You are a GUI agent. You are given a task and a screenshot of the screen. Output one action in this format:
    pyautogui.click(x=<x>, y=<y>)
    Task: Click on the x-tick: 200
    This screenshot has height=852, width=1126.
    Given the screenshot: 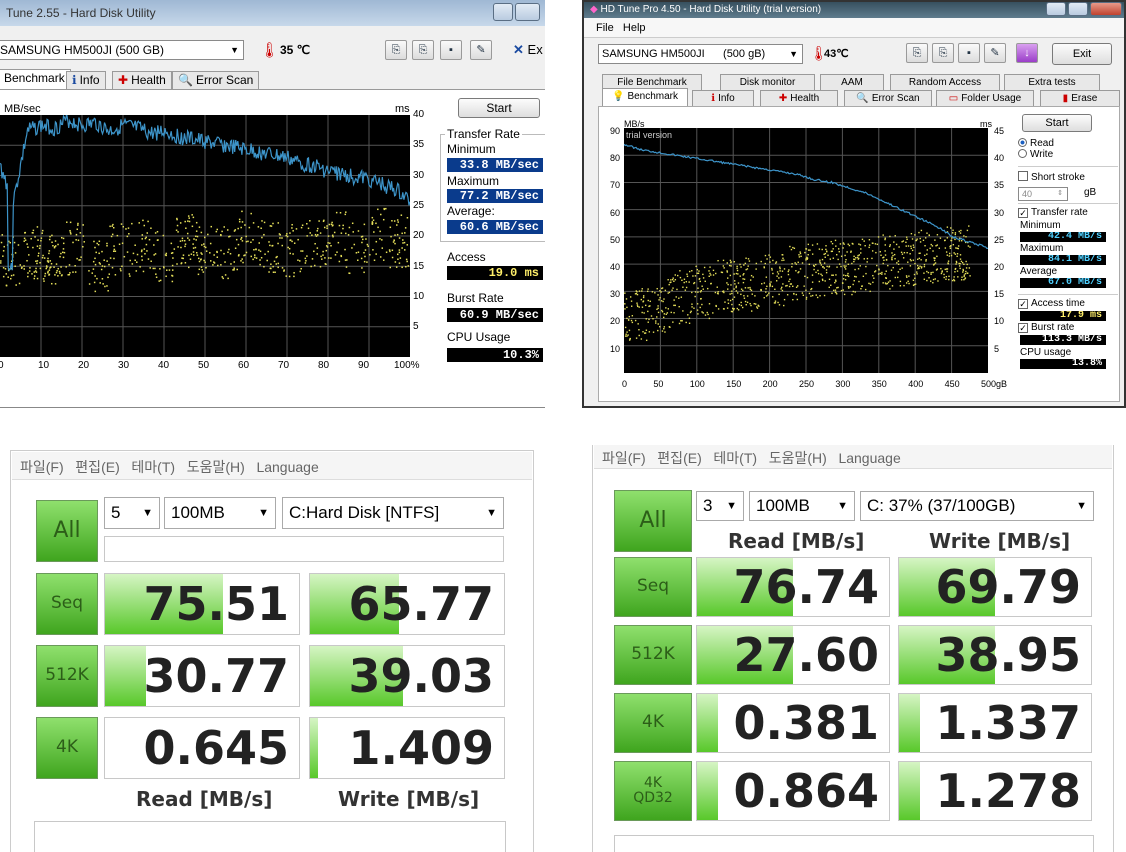 What is the action you would take?
    pyautogui.click(x=770, y=384)
    